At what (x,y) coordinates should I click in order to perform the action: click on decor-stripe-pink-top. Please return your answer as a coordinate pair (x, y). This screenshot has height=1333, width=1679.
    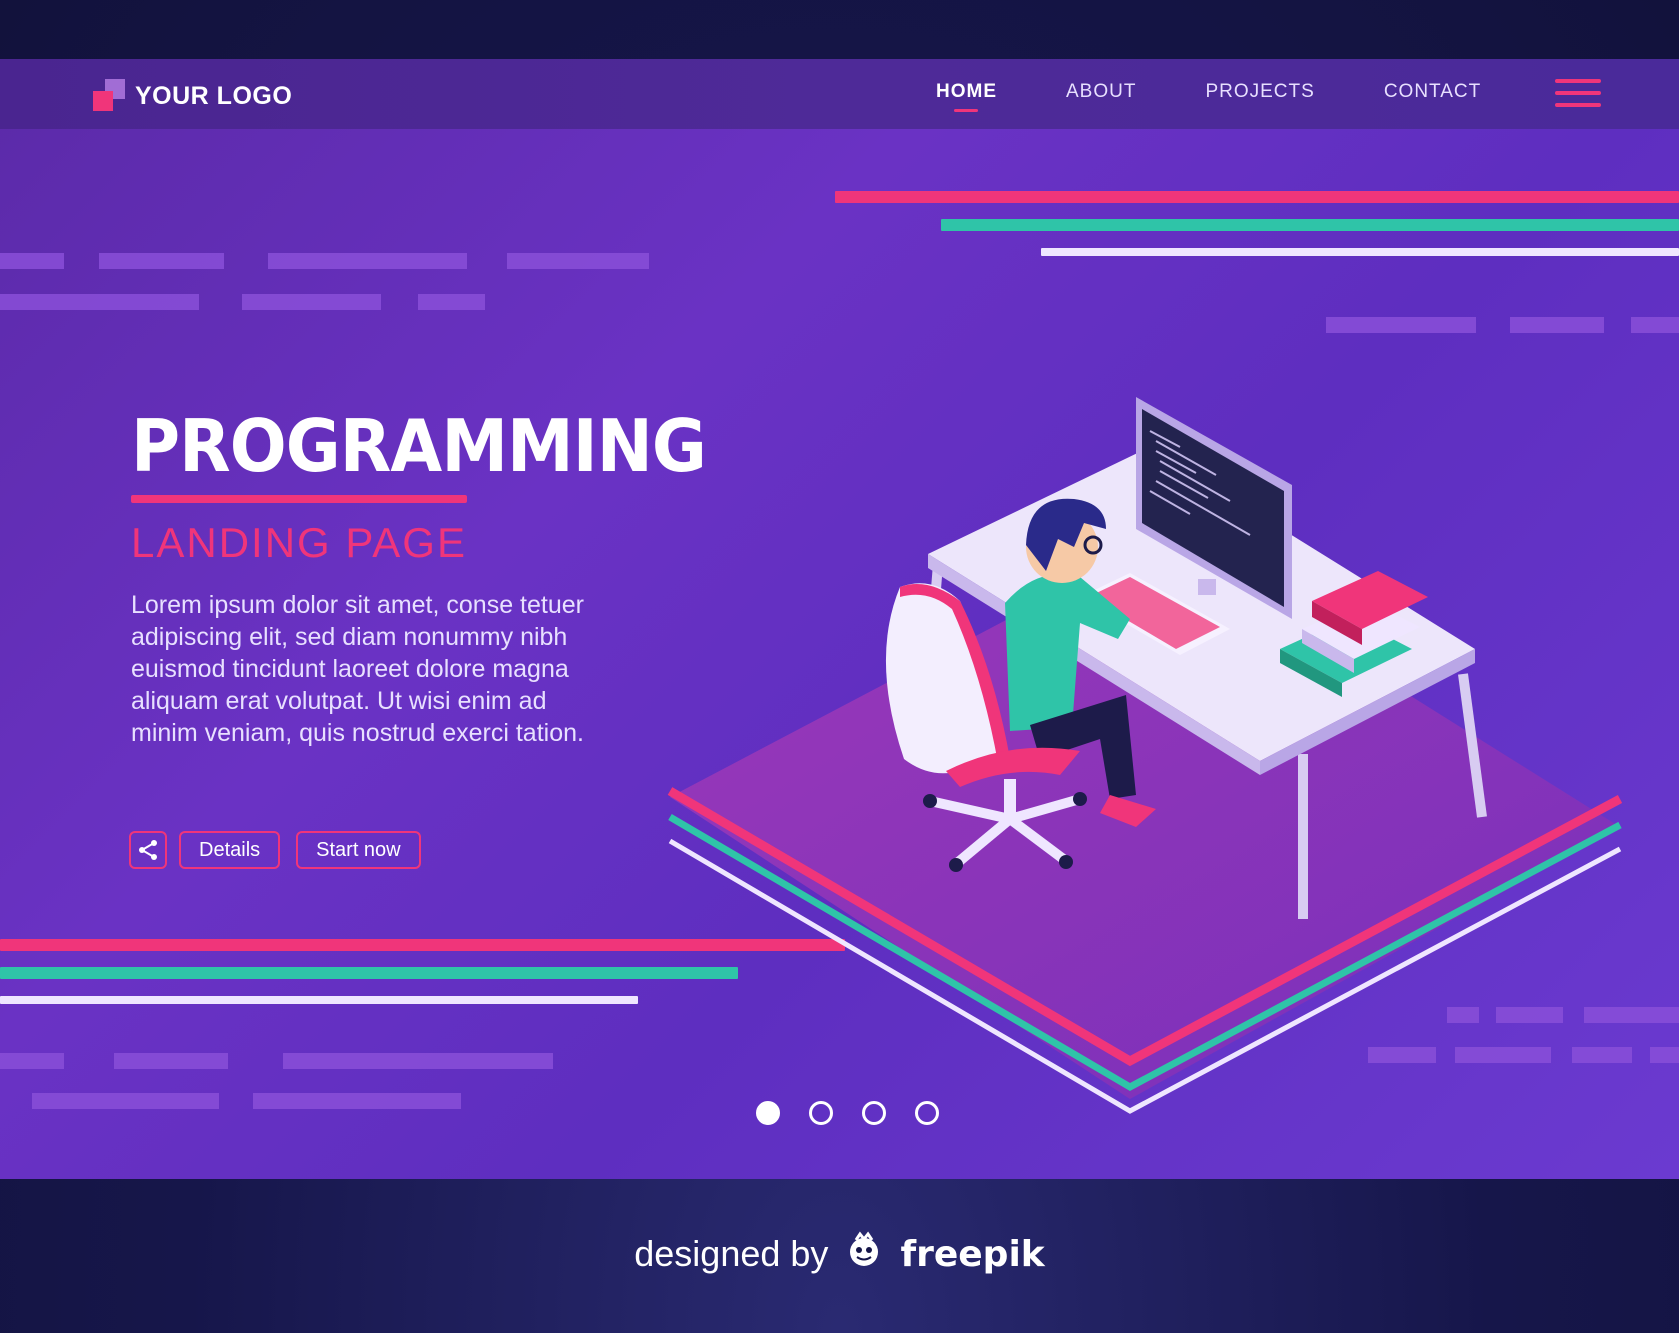
    Looking at the image, I should click on (1257, 197).